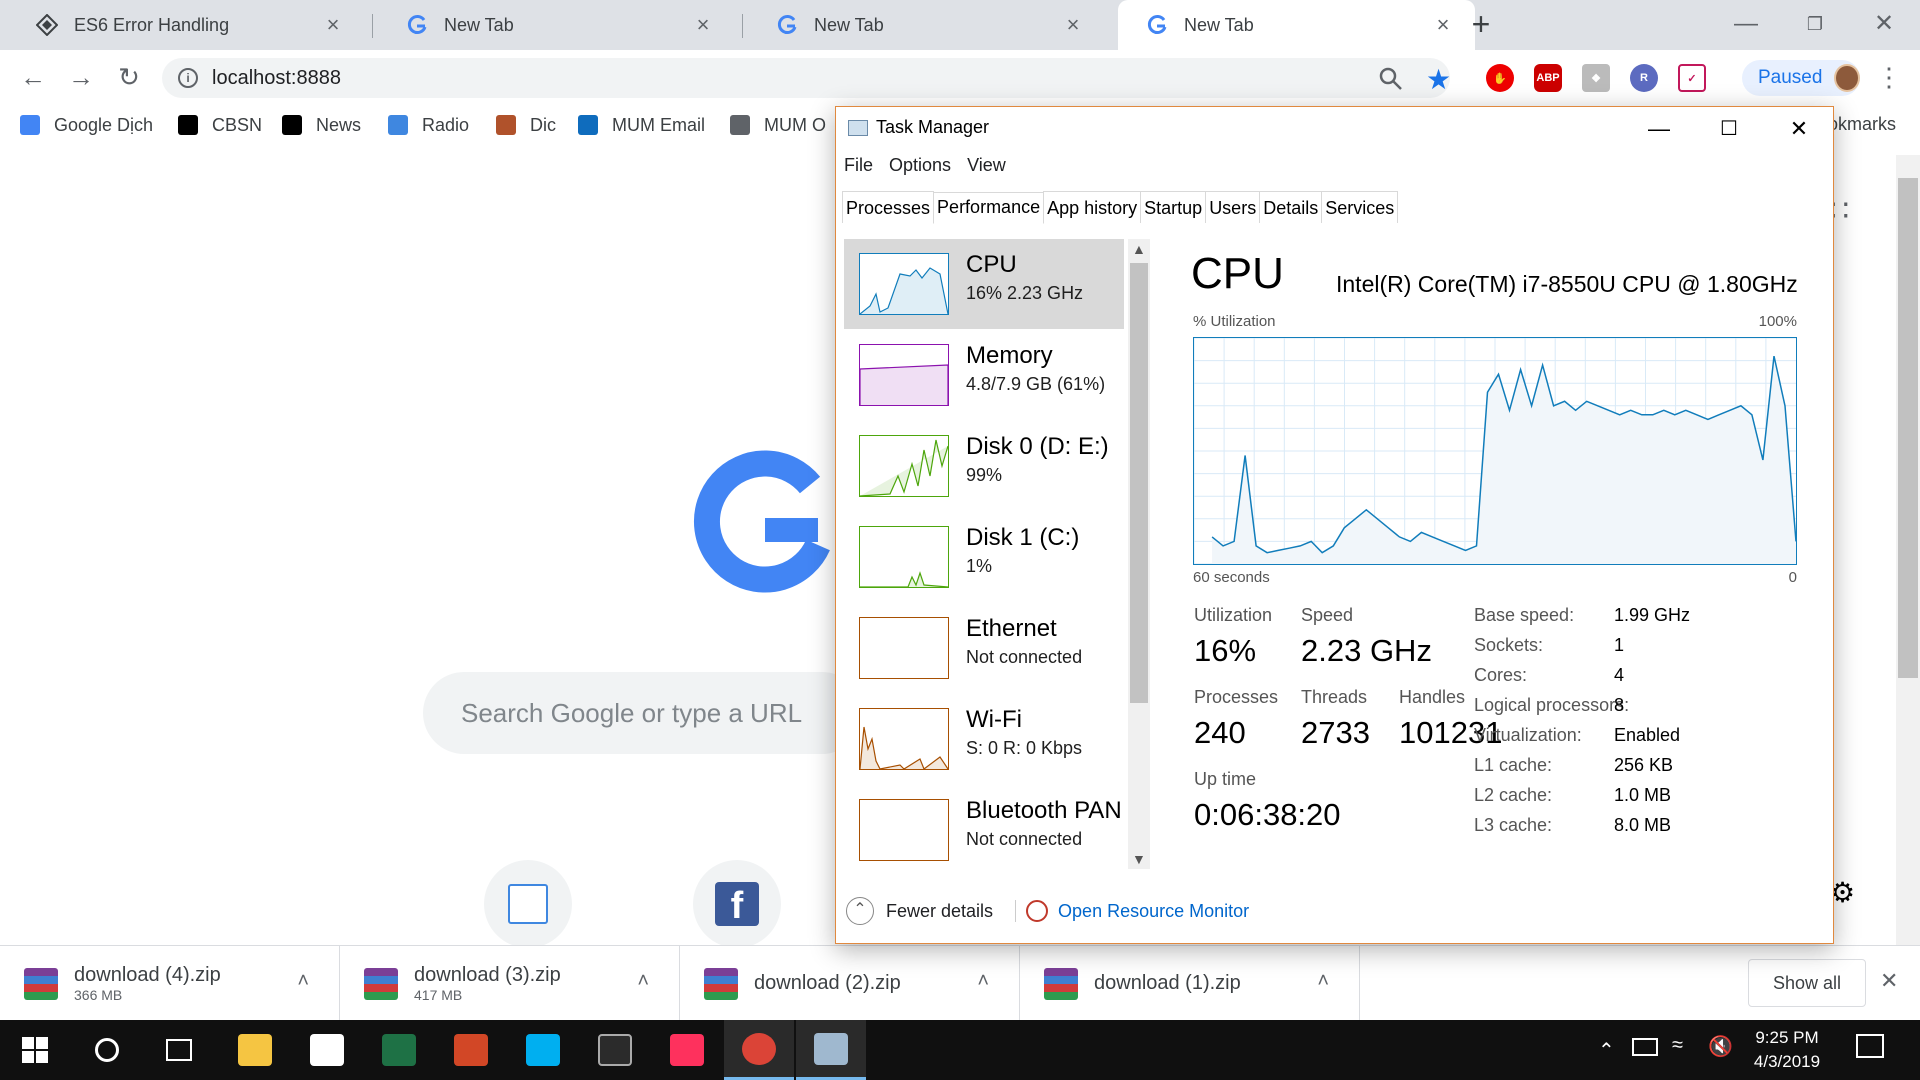 The width and height of the screenshot is (1920, 1080). I want to click on menu-options: Options, so click(920, 165).